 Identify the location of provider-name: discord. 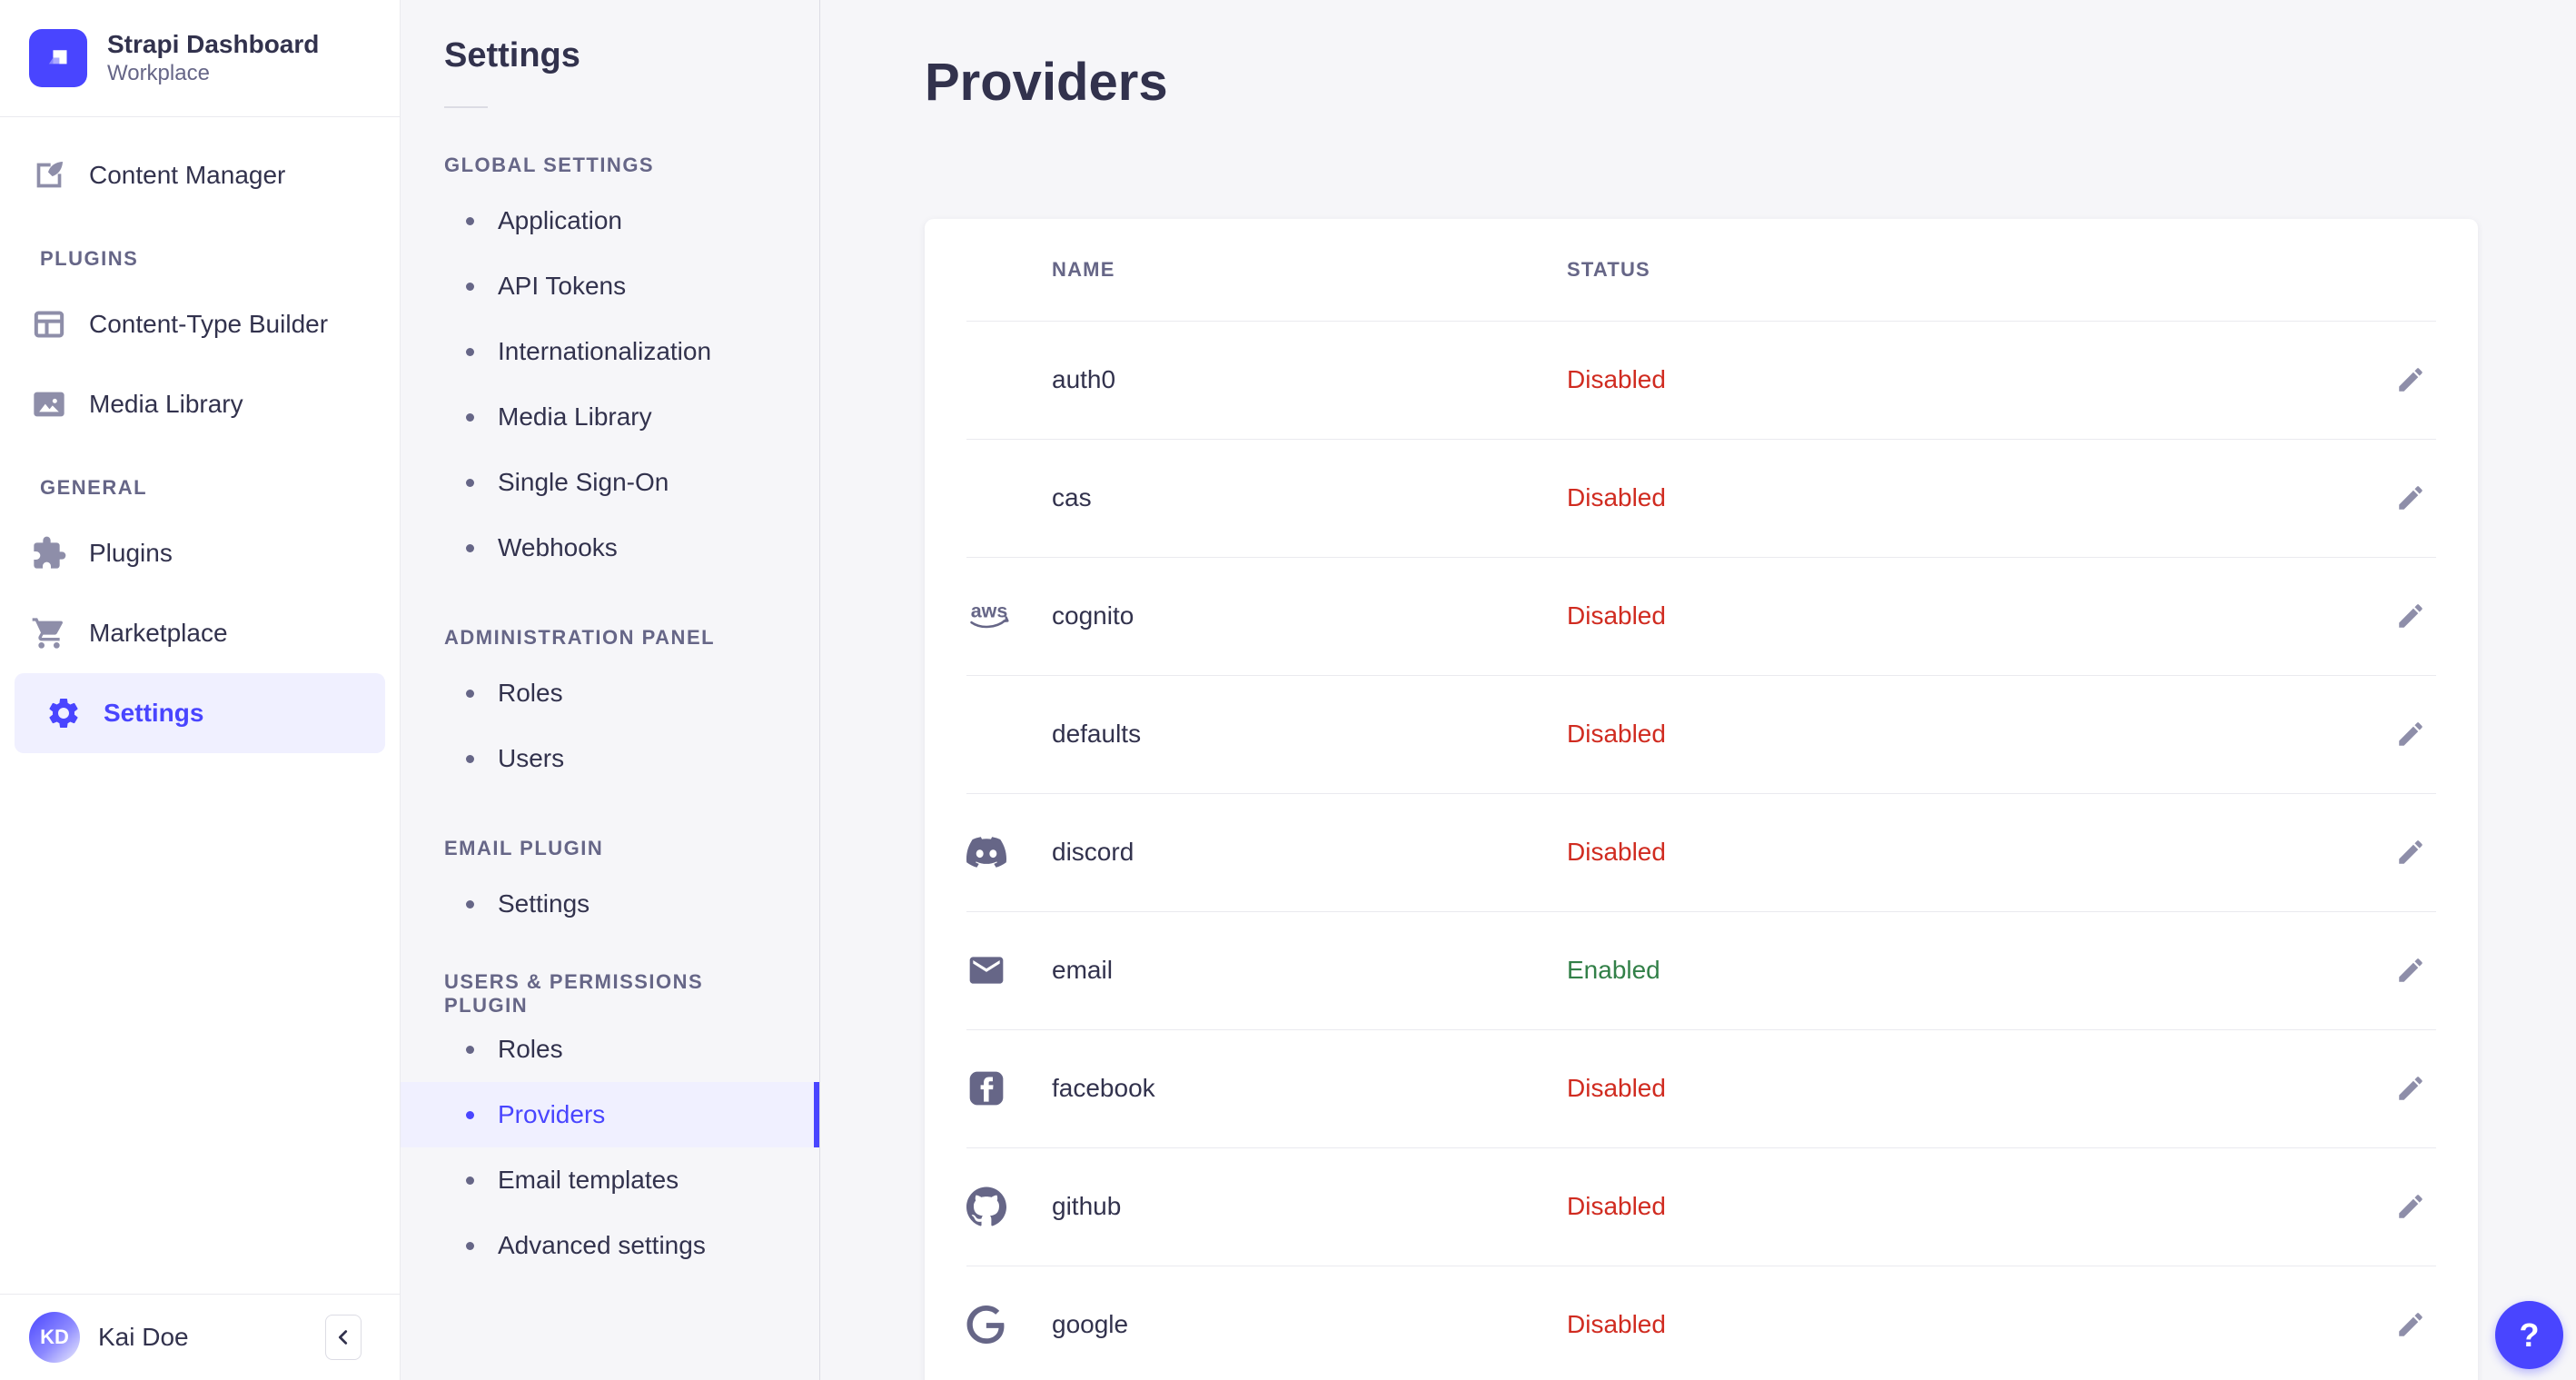
(1093, 852).